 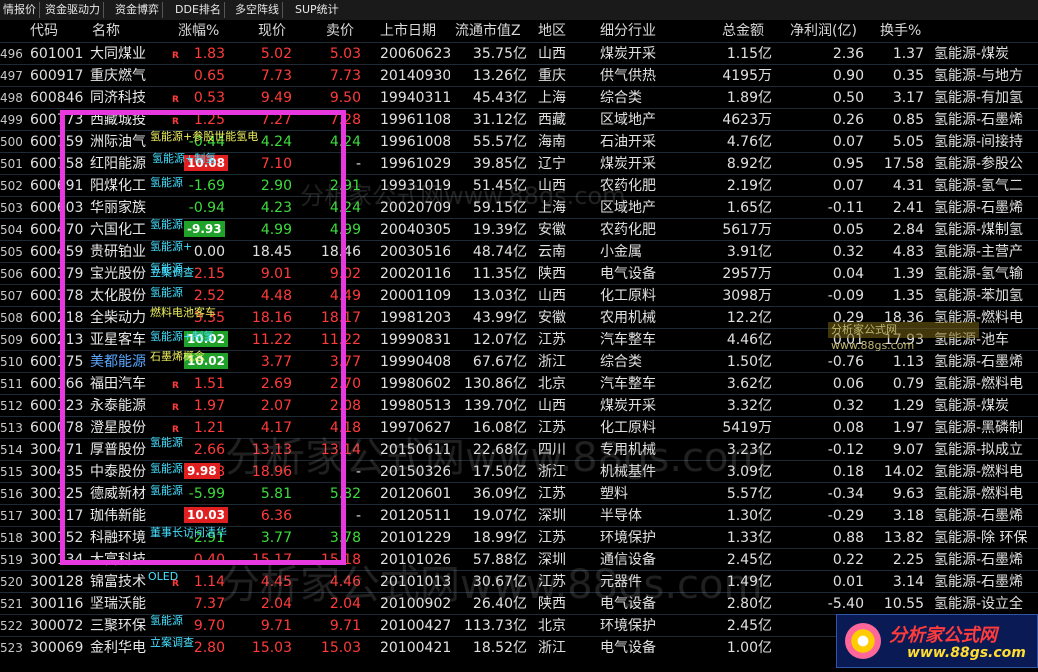 What do you see at coordinates (903, 337) in the screenshot?
I see `side-watermark-tag: 分析家公式网www.88gs.com` at bounding box center [903, 337].